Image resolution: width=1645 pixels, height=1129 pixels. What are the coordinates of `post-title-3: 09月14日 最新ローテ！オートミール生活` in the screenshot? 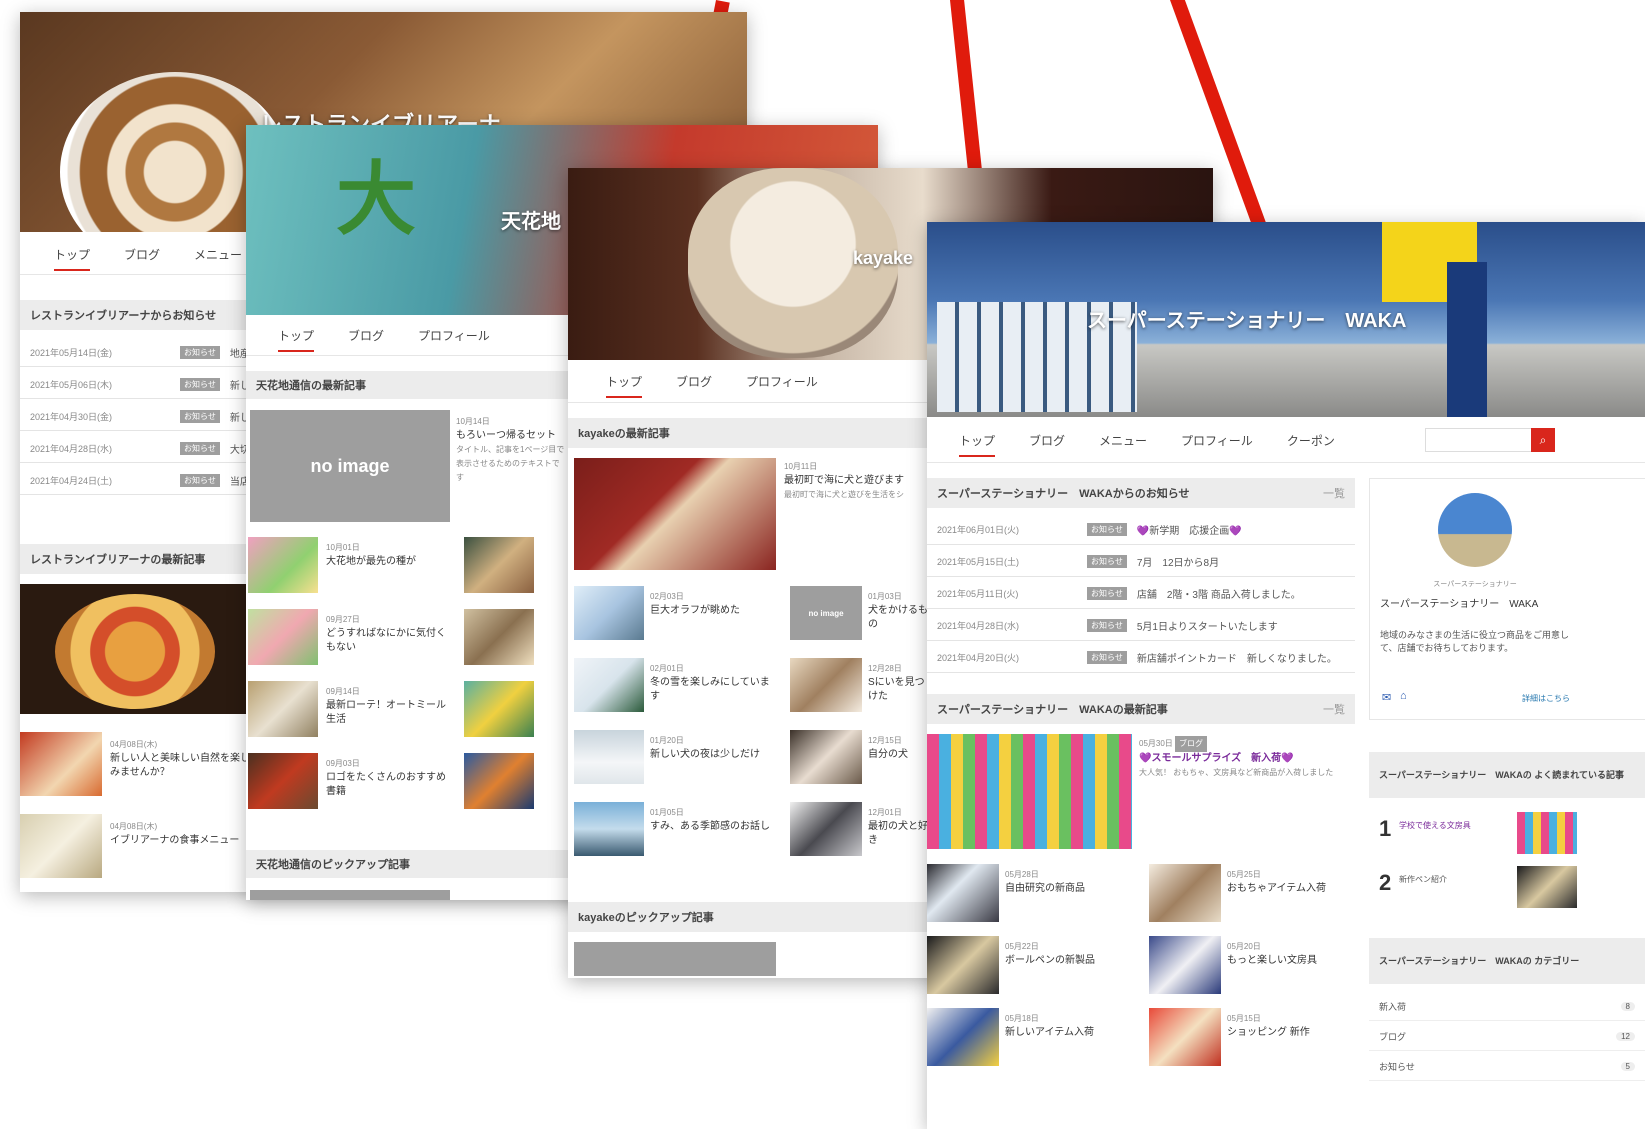 It's located at (386, 706).